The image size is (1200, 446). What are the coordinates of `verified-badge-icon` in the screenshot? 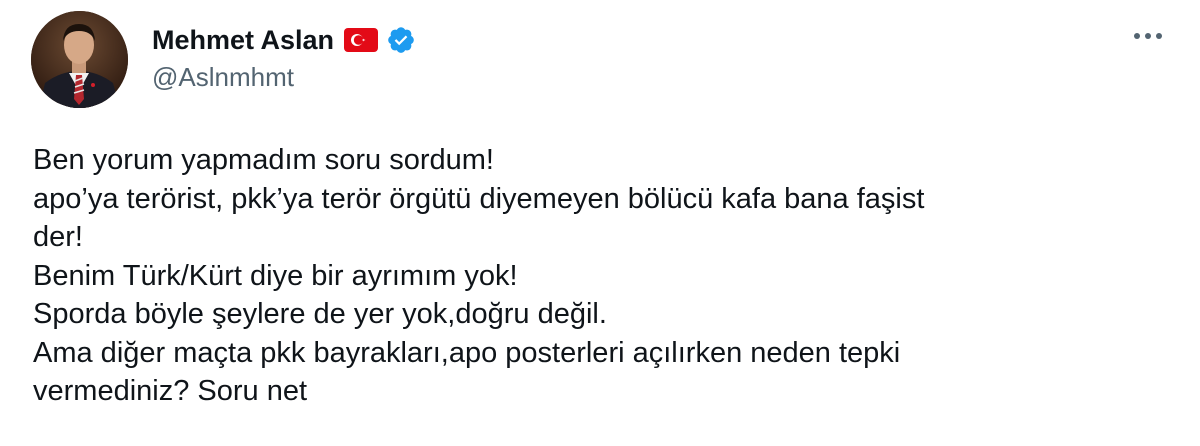 It's located at (401, 40).